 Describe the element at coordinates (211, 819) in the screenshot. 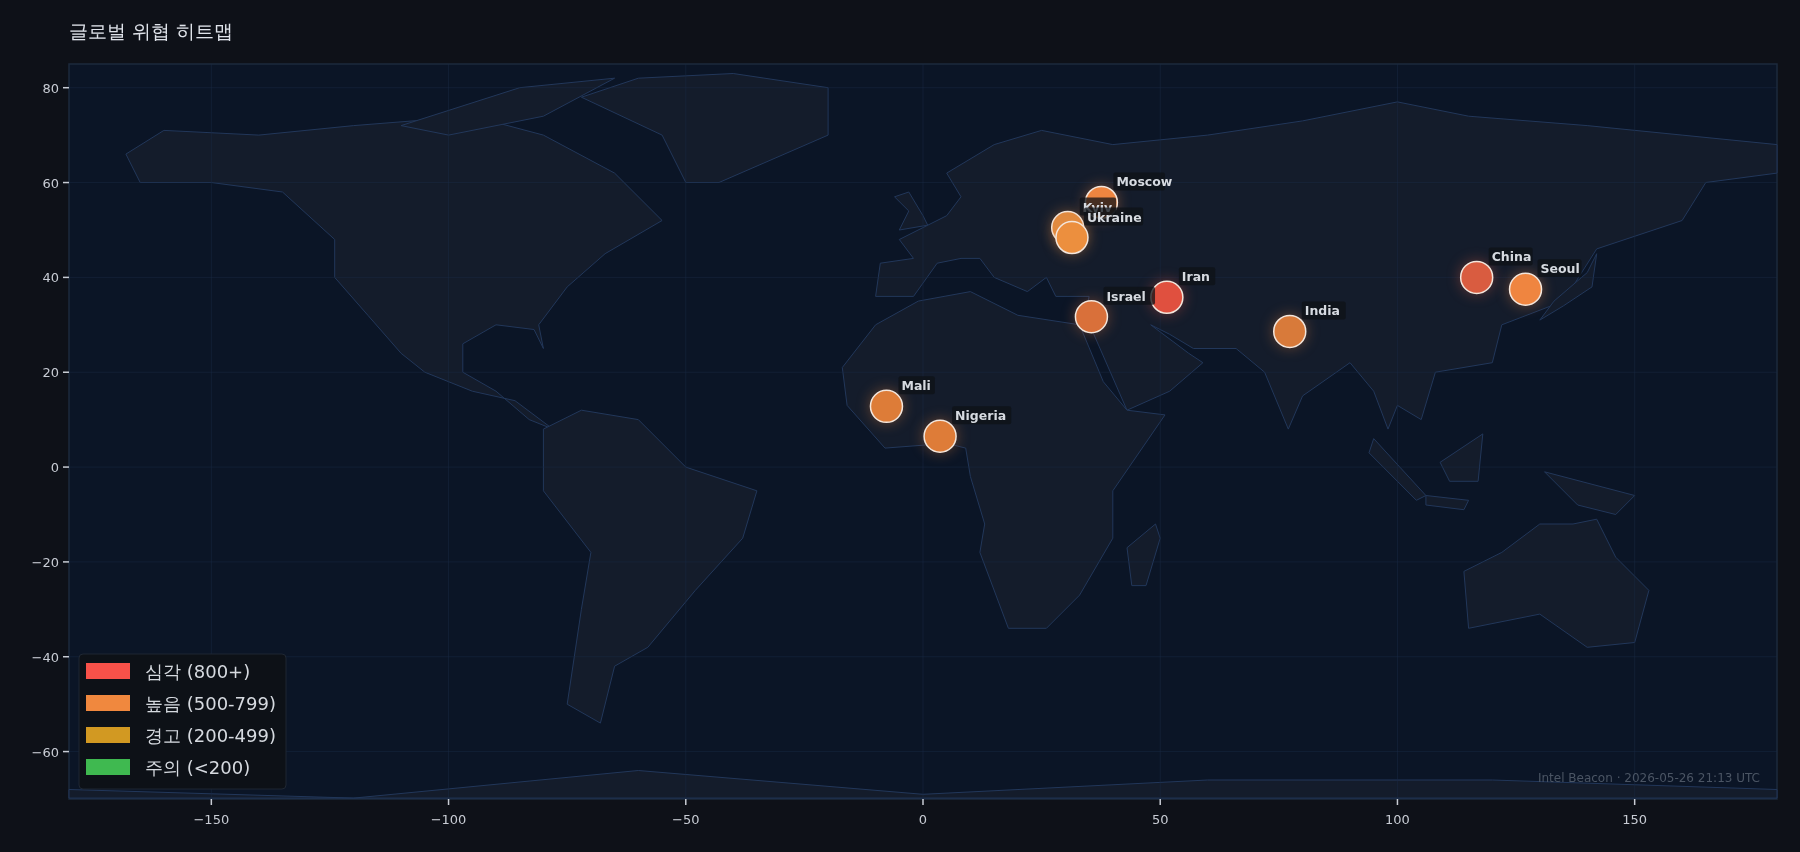

I see `axis-tick-label: −150` at that location.